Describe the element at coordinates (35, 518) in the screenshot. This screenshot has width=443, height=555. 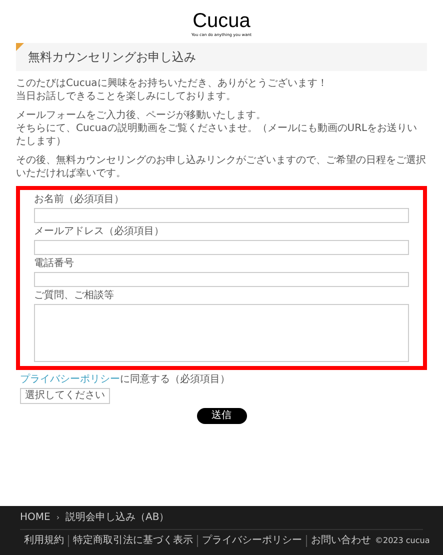
I see `breadcrumb-link: HOME` at that location.